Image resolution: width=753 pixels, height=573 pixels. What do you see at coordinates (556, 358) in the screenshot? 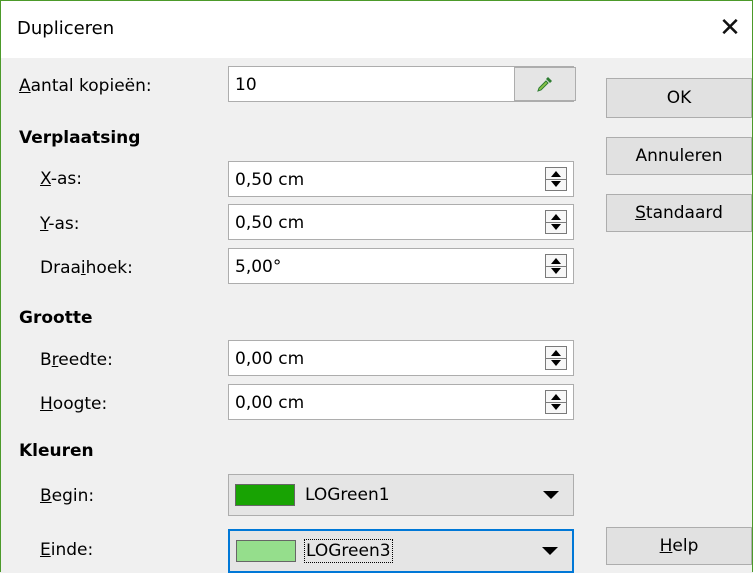
I see `width-spinner` at bounding box center [556, 358].